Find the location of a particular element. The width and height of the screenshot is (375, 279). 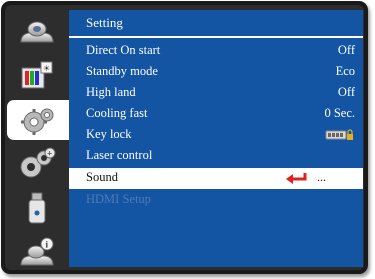

tab-image-adjust: ☀ is located at coordinates (37, 76).